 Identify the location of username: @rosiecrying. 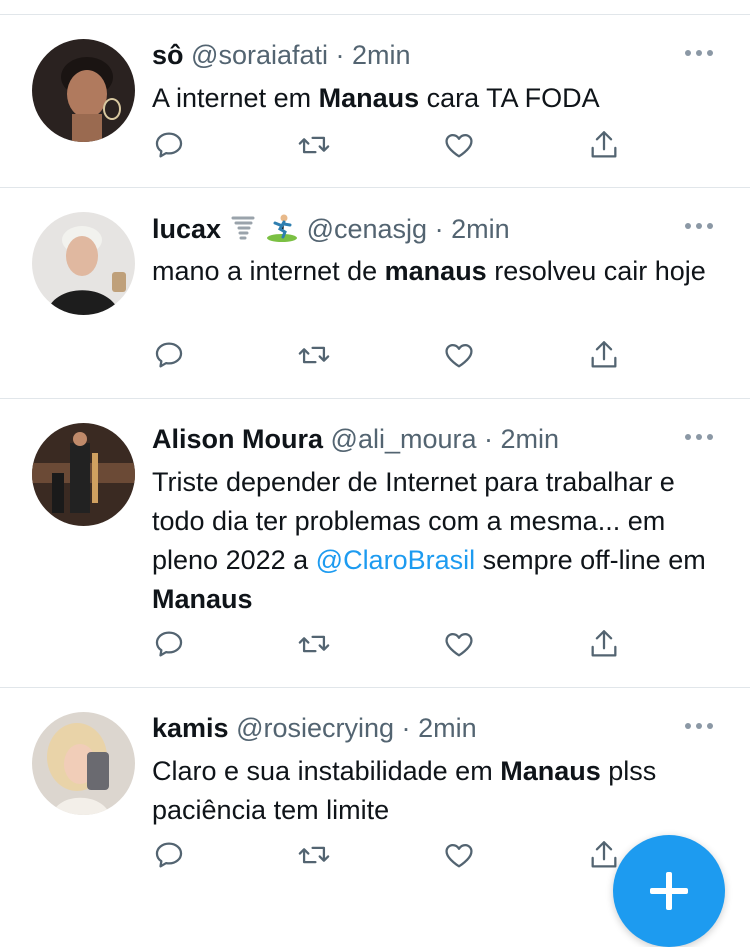
(315, 728).